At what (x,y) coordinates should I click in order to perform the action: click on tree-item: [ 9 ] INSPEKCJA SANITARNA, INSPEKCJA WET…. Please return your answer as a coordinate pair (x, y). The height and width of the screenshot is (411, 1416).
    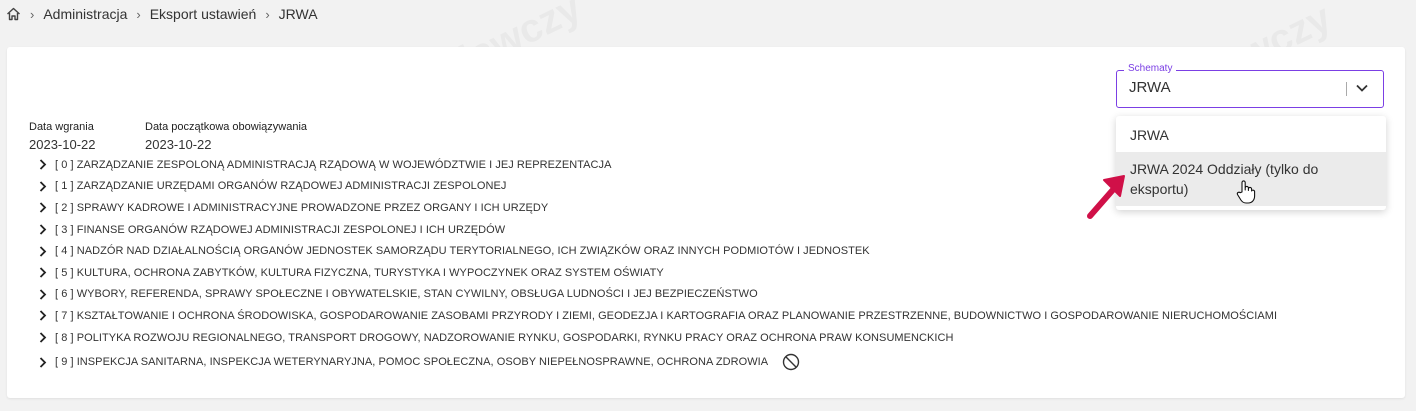
    Looking at the image, I should click on (656, 362).